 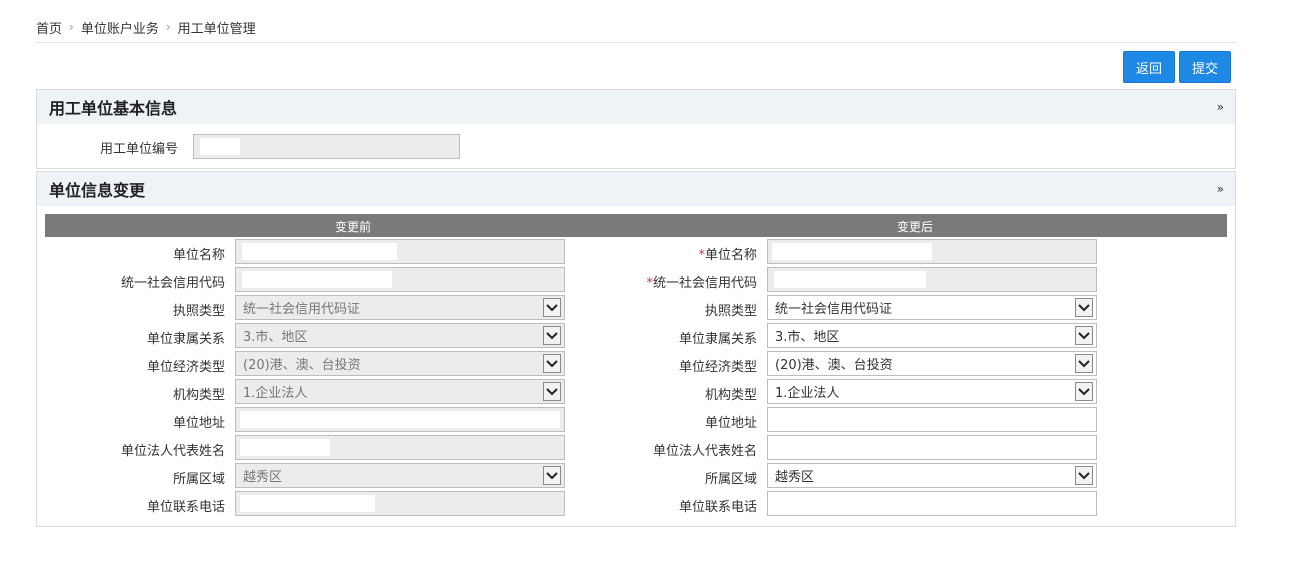 I want to click on before-field-label: 单位地址, so click(x=198, y=423).